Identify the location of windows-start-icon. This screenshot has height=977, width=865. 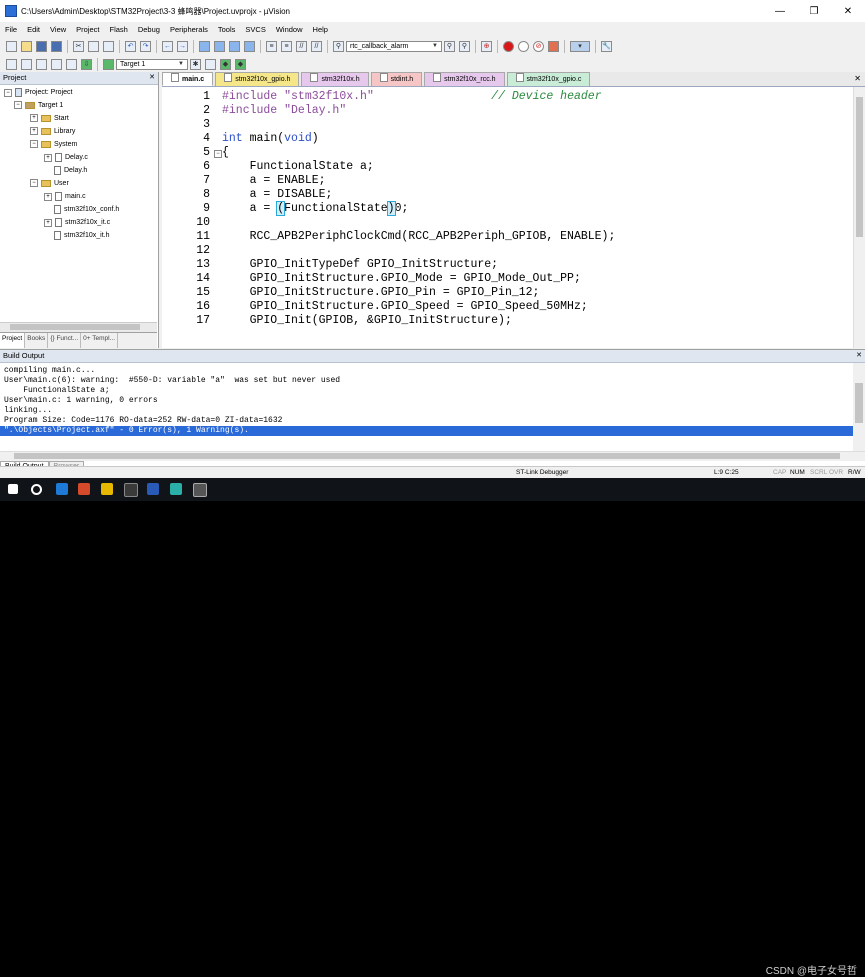
(13, 489).